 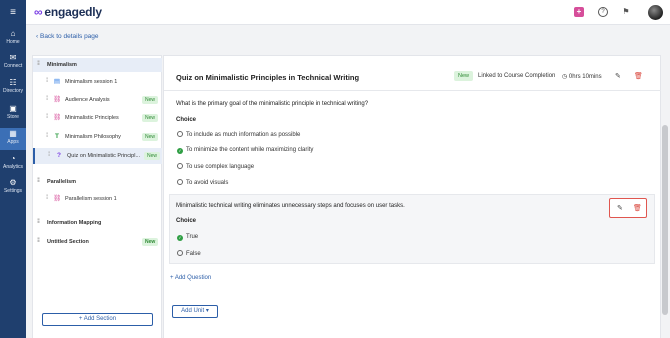 What do you see at coordinates (348, 12) in the screenshot?
I see `top-bar: ∞ engagedly + ? ⚑` at bounding box center [348, 12].